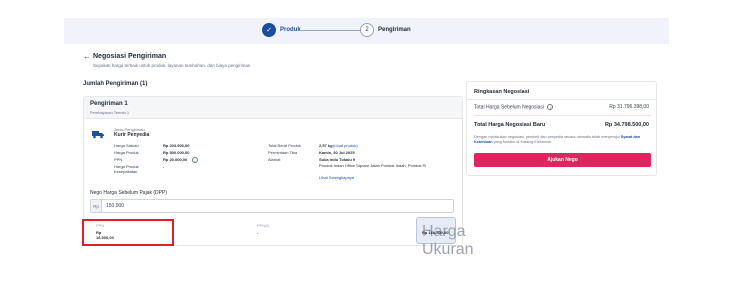 The height and width of the screenshot is (285, 745). I want to click on progress-stepper: ✓ Produk 2 Pengiriman, so click(366, 31).